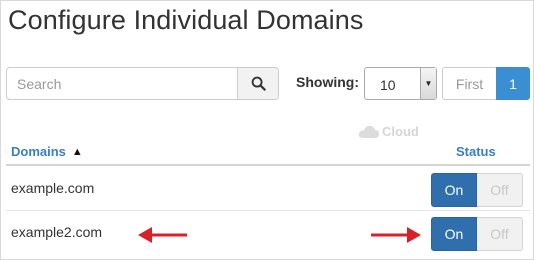 This screenshot has height=260, width=534. What do you see at coordinates (162, 235) in the screenshot?
I see `arrow-left-icon` at bounding box center [162, 235].